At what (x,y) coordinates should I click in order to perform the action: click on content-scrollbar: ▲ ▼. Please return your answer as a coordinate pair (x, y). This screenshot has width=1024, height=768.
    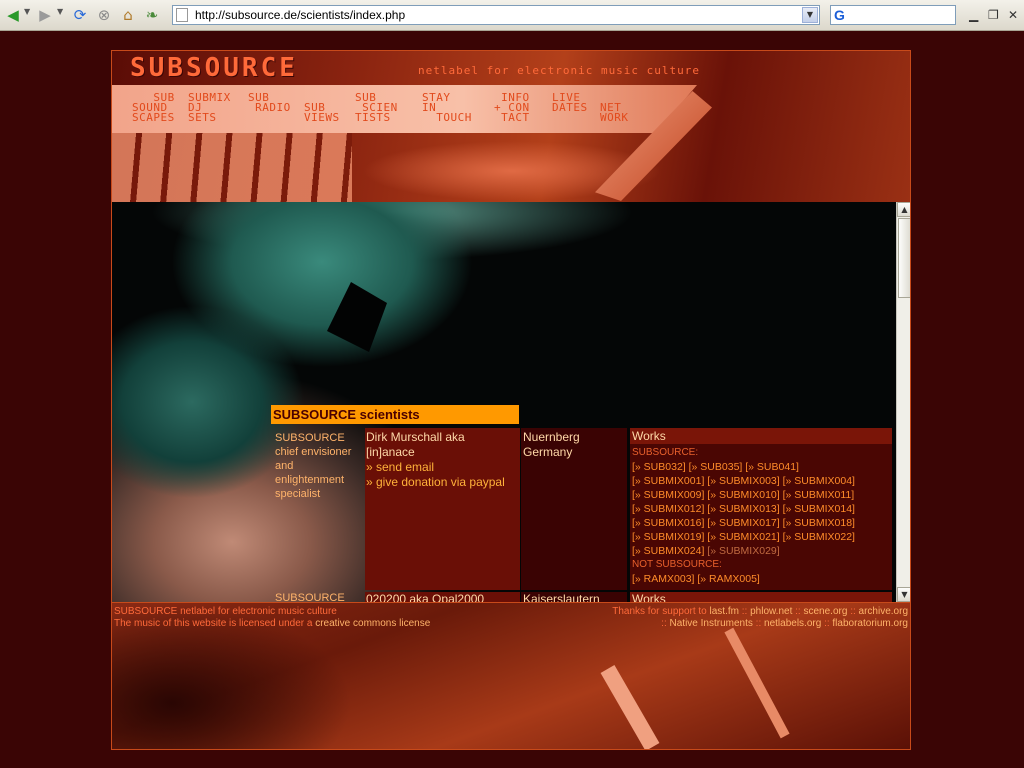
    Looking at the image, I should click on (903, 402).